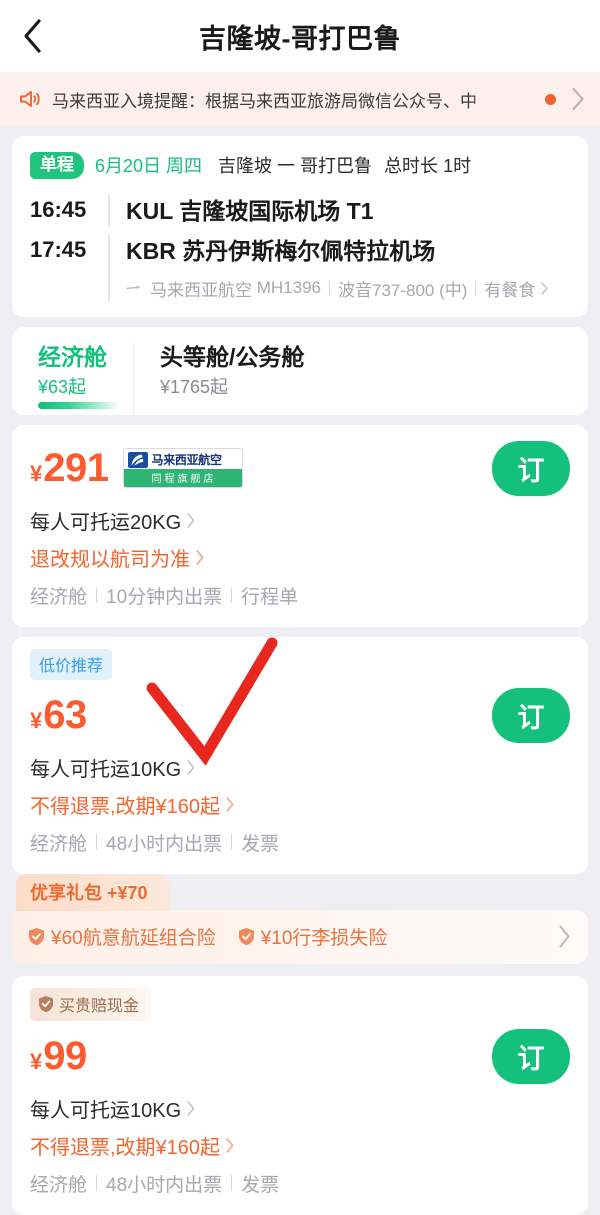 The height and width of the screenshot is (1215, 600). Describe the element at coordinates (57, 165) in the screenshot. I see `trip-type-badge: 单程` at that location.